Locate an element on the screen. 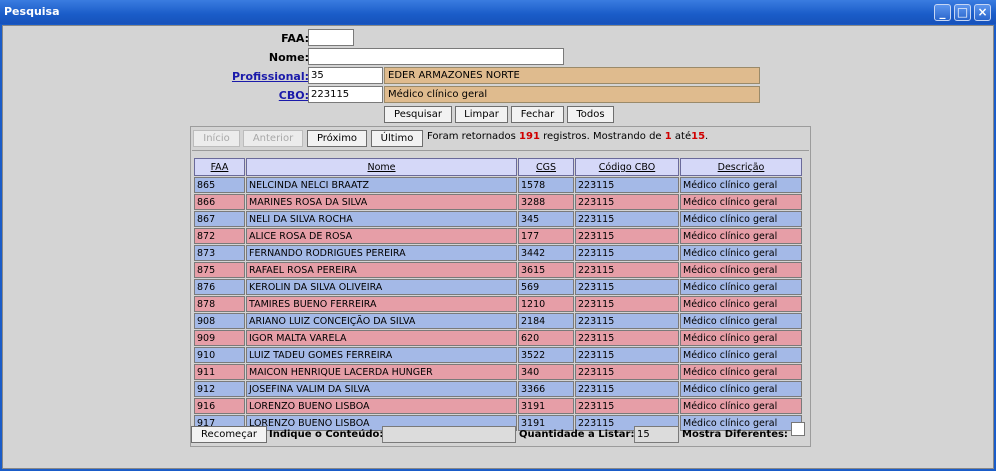 Image resolution: width=996 pixels, height=471 pixels. proximo-button: Próximo is located at coordinates (337, 138).